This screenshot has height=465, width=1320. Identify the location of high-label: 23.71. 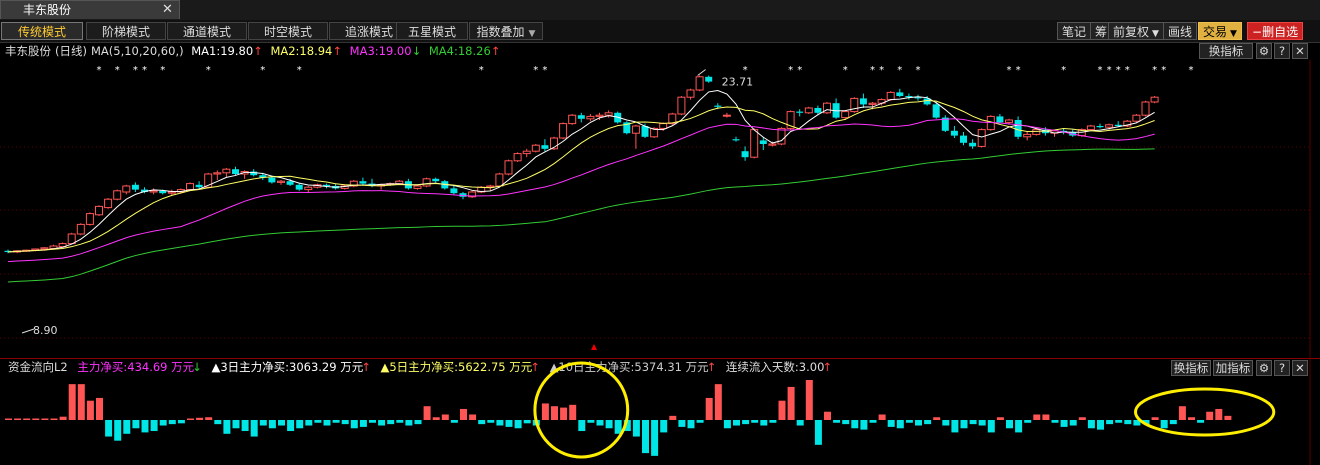
(738, 81).